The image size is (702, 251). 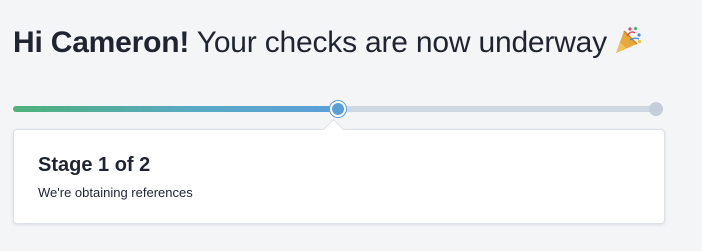 I want to click on page-title: Hi Cameron! Your checks are now underway, so click(x=328, y=43).